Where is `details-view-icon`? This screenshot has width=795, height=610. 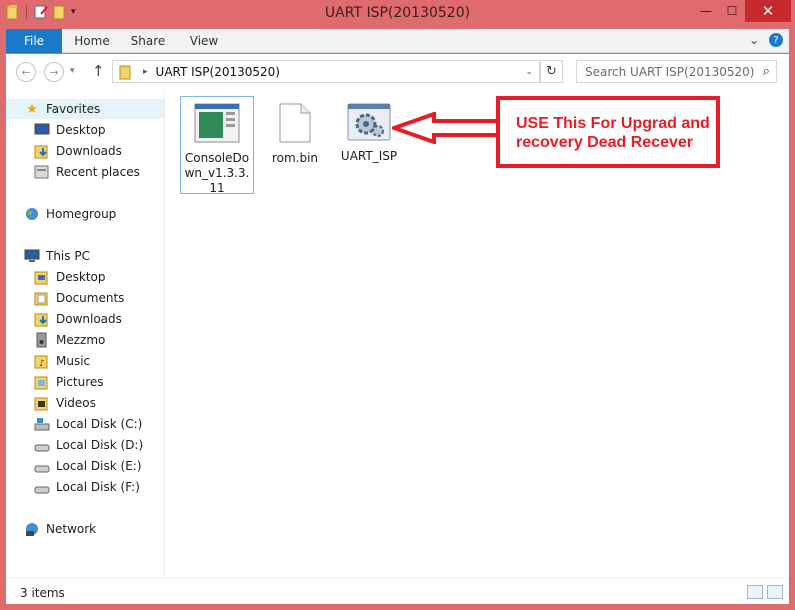
details-view-icon is located at coordinates (755, 592).